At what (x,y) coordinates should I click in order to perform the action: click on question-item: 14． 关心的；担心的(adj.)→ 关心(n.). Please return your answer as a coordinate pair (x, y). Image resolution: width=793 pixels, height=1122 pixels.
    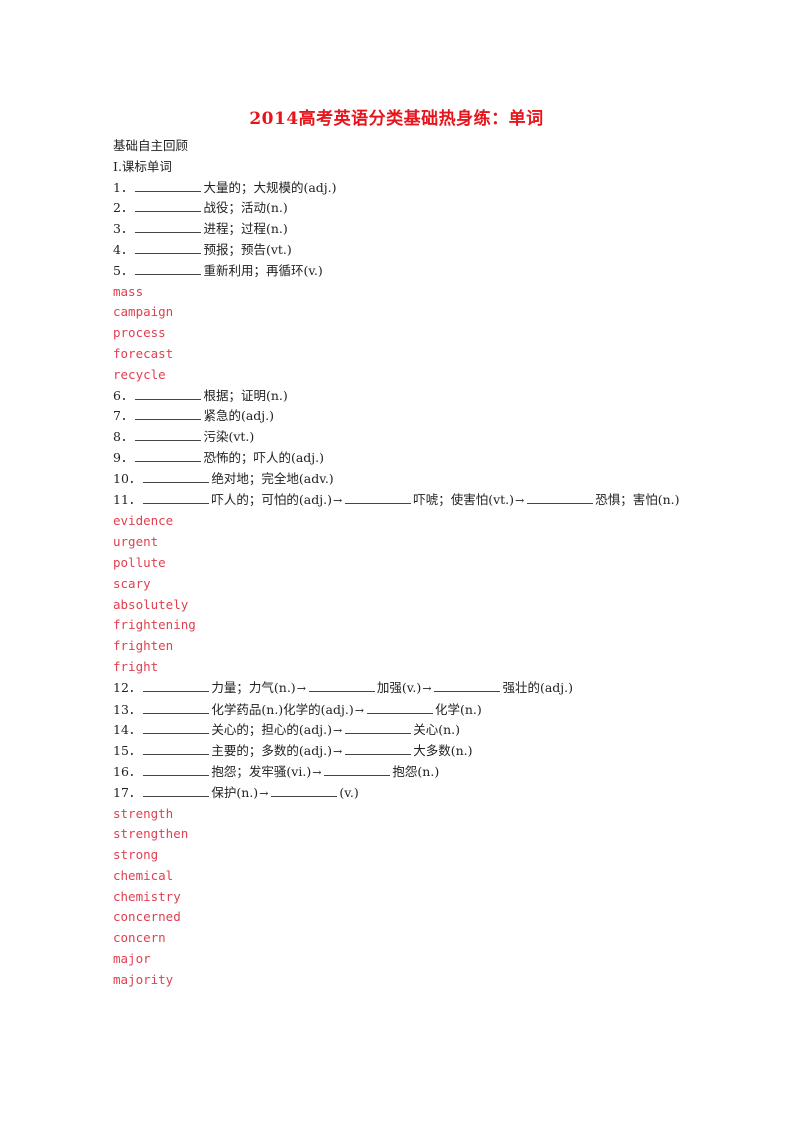
    Looking at the image, I should click on (398, 730).